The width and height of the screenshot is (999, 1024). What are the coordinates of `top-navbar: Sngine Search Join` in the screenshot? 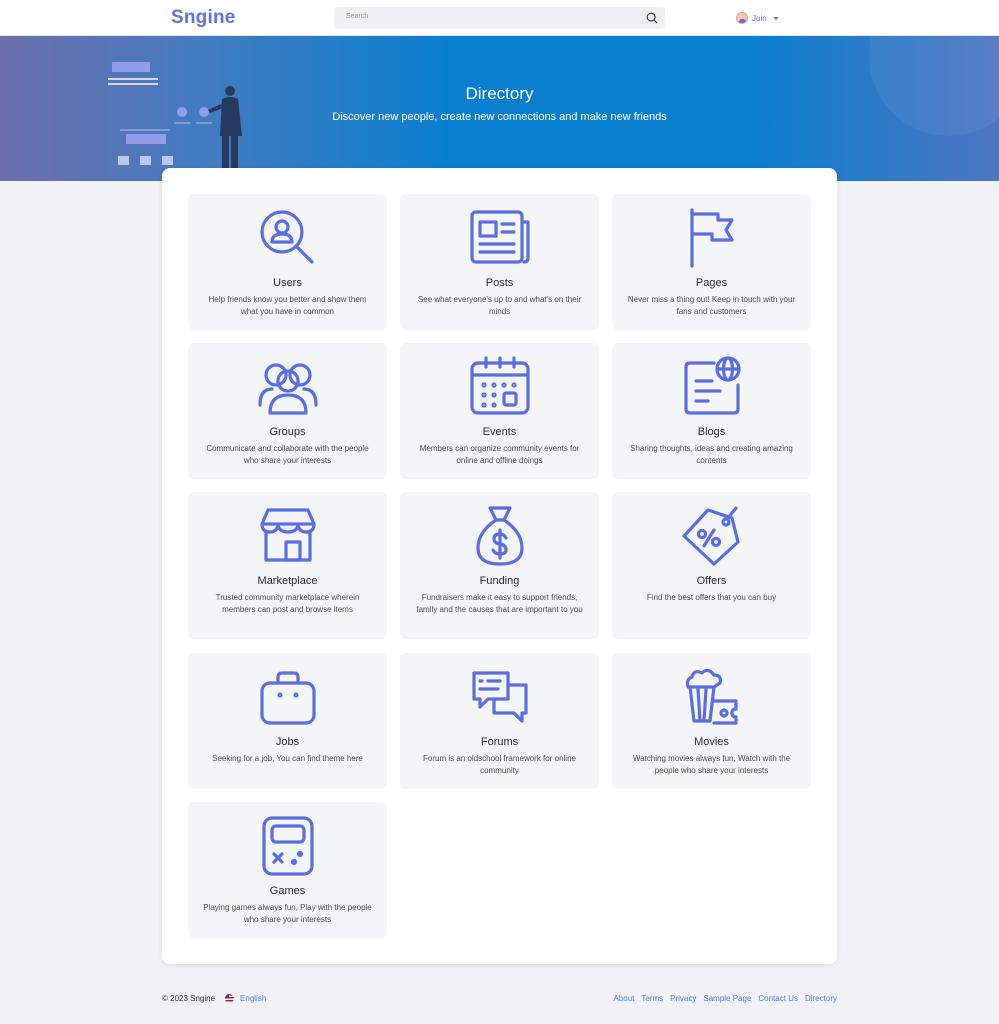 It's located at (499, 18).